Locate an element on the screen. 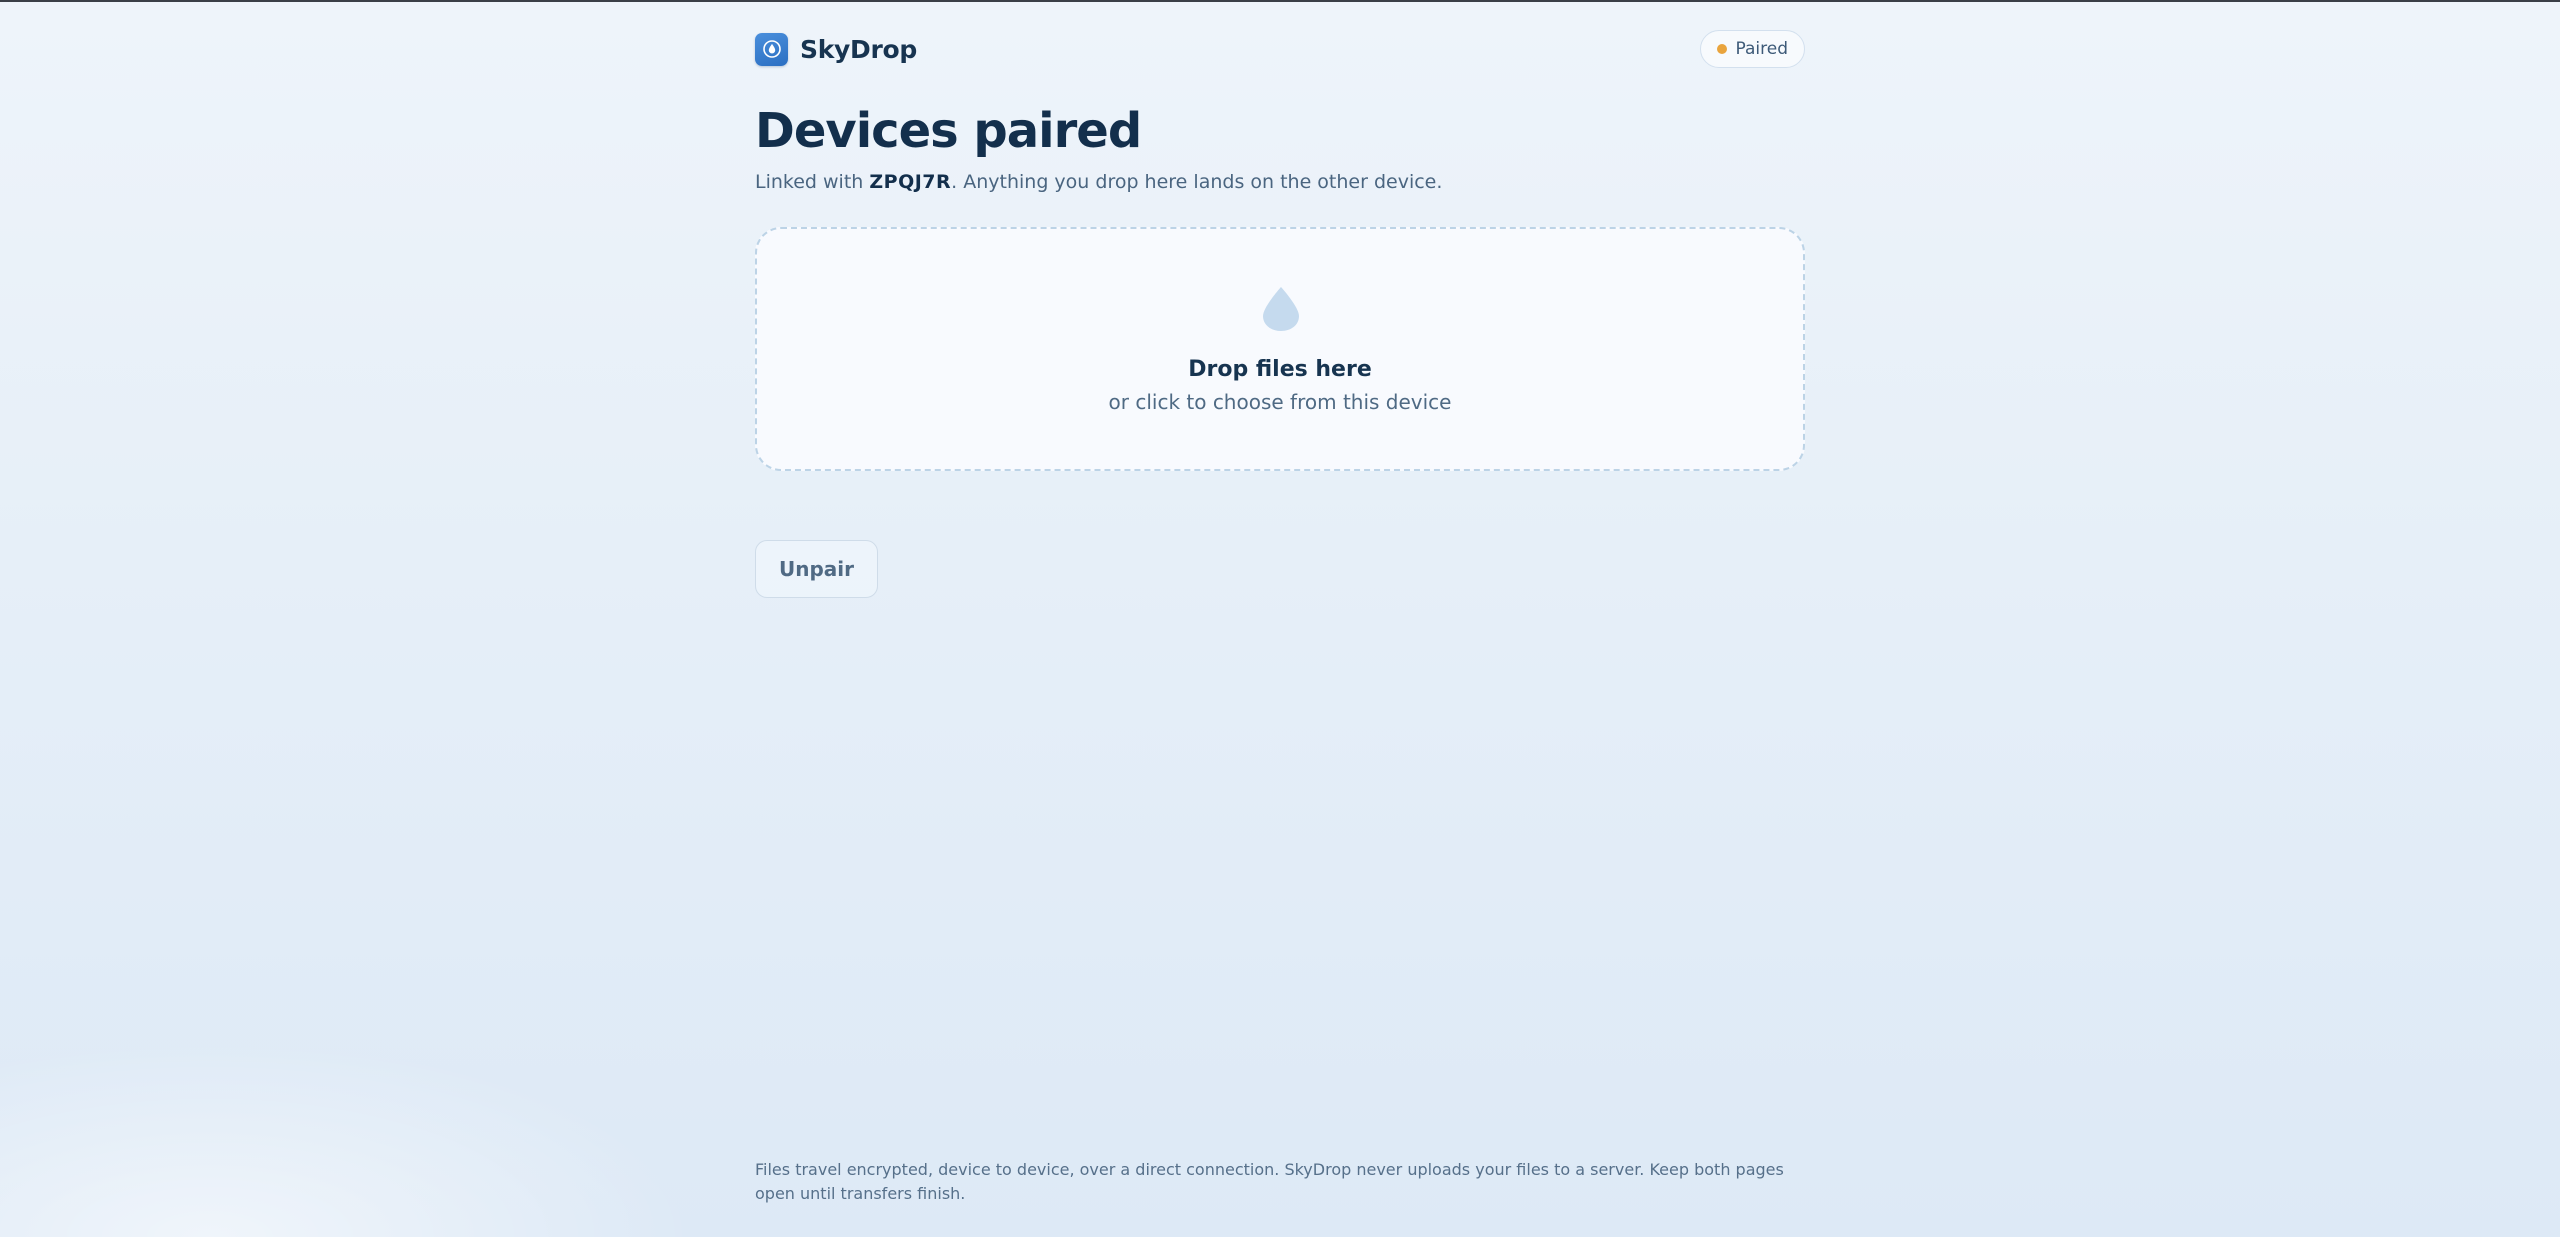  dropzone-title: Drop files here is located at coordinates (1280, 369).